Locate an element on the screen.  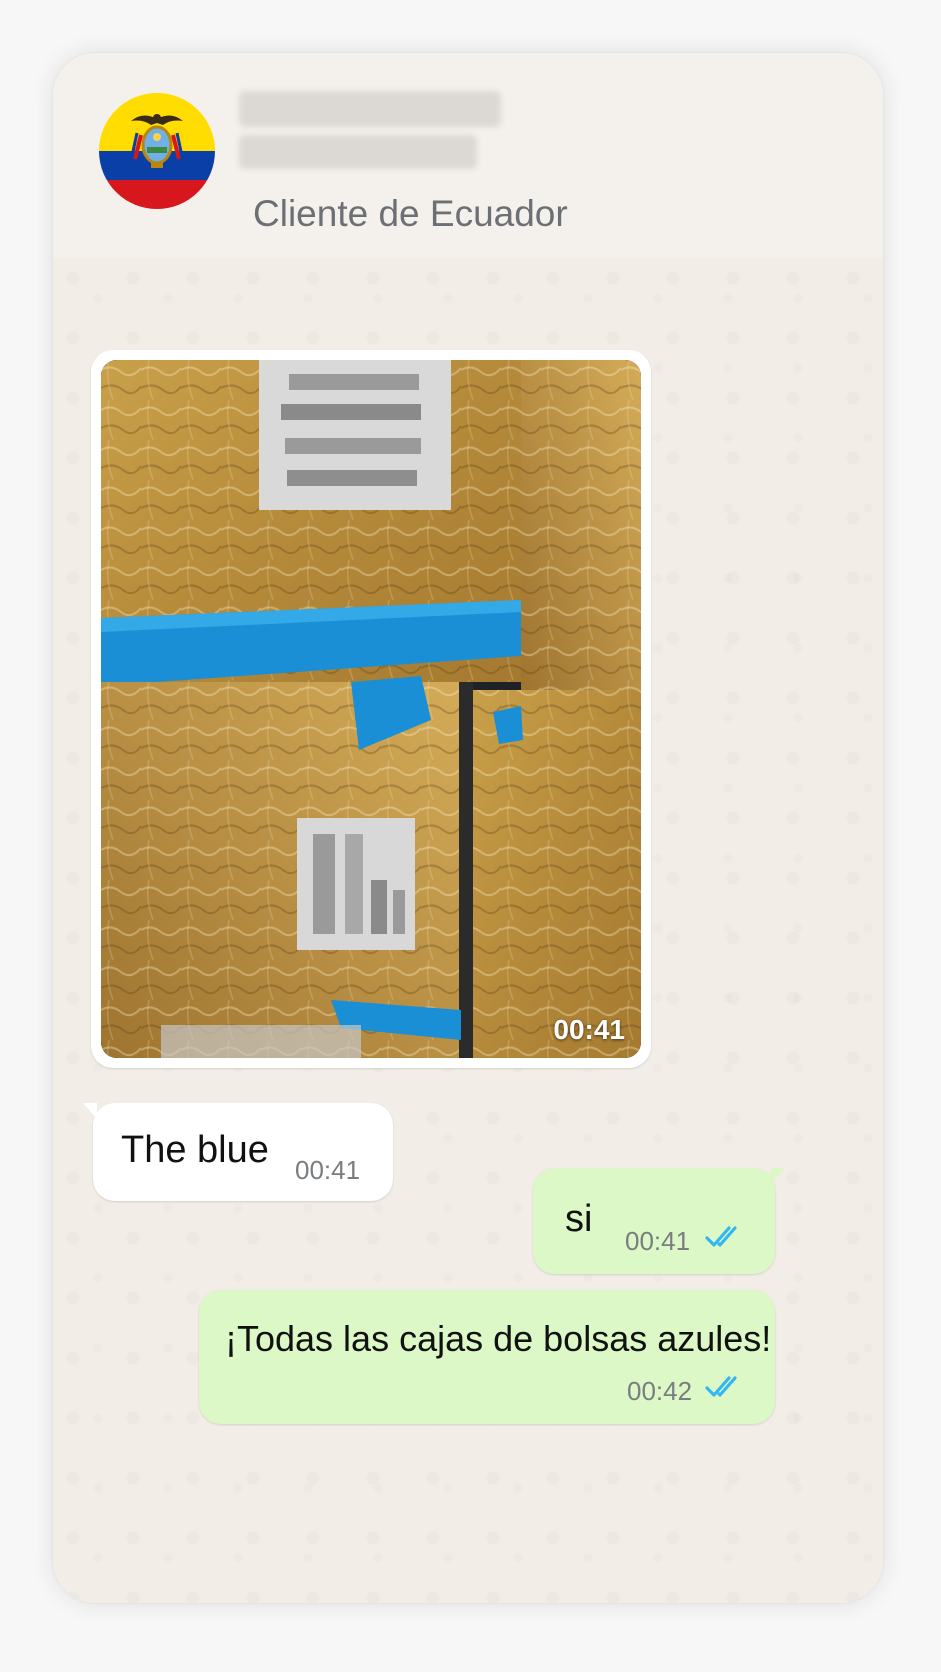
message-time: 00:42 is located at coordinates (660, 1391).